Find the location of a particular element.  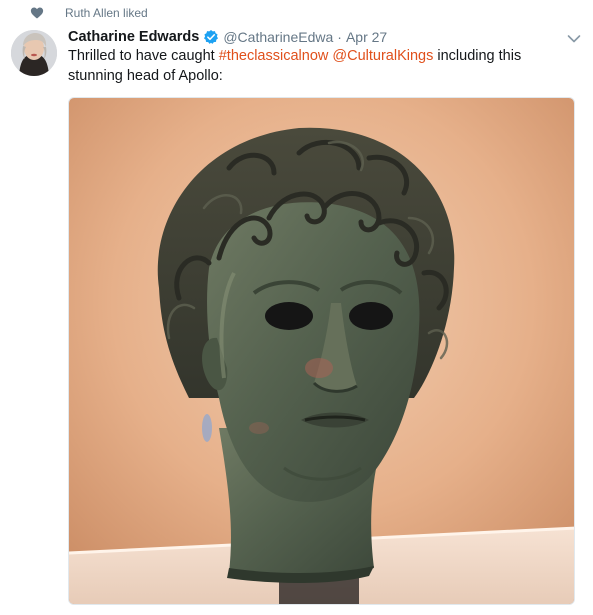

chevron-down-icon is located at coordinates (574, 37).